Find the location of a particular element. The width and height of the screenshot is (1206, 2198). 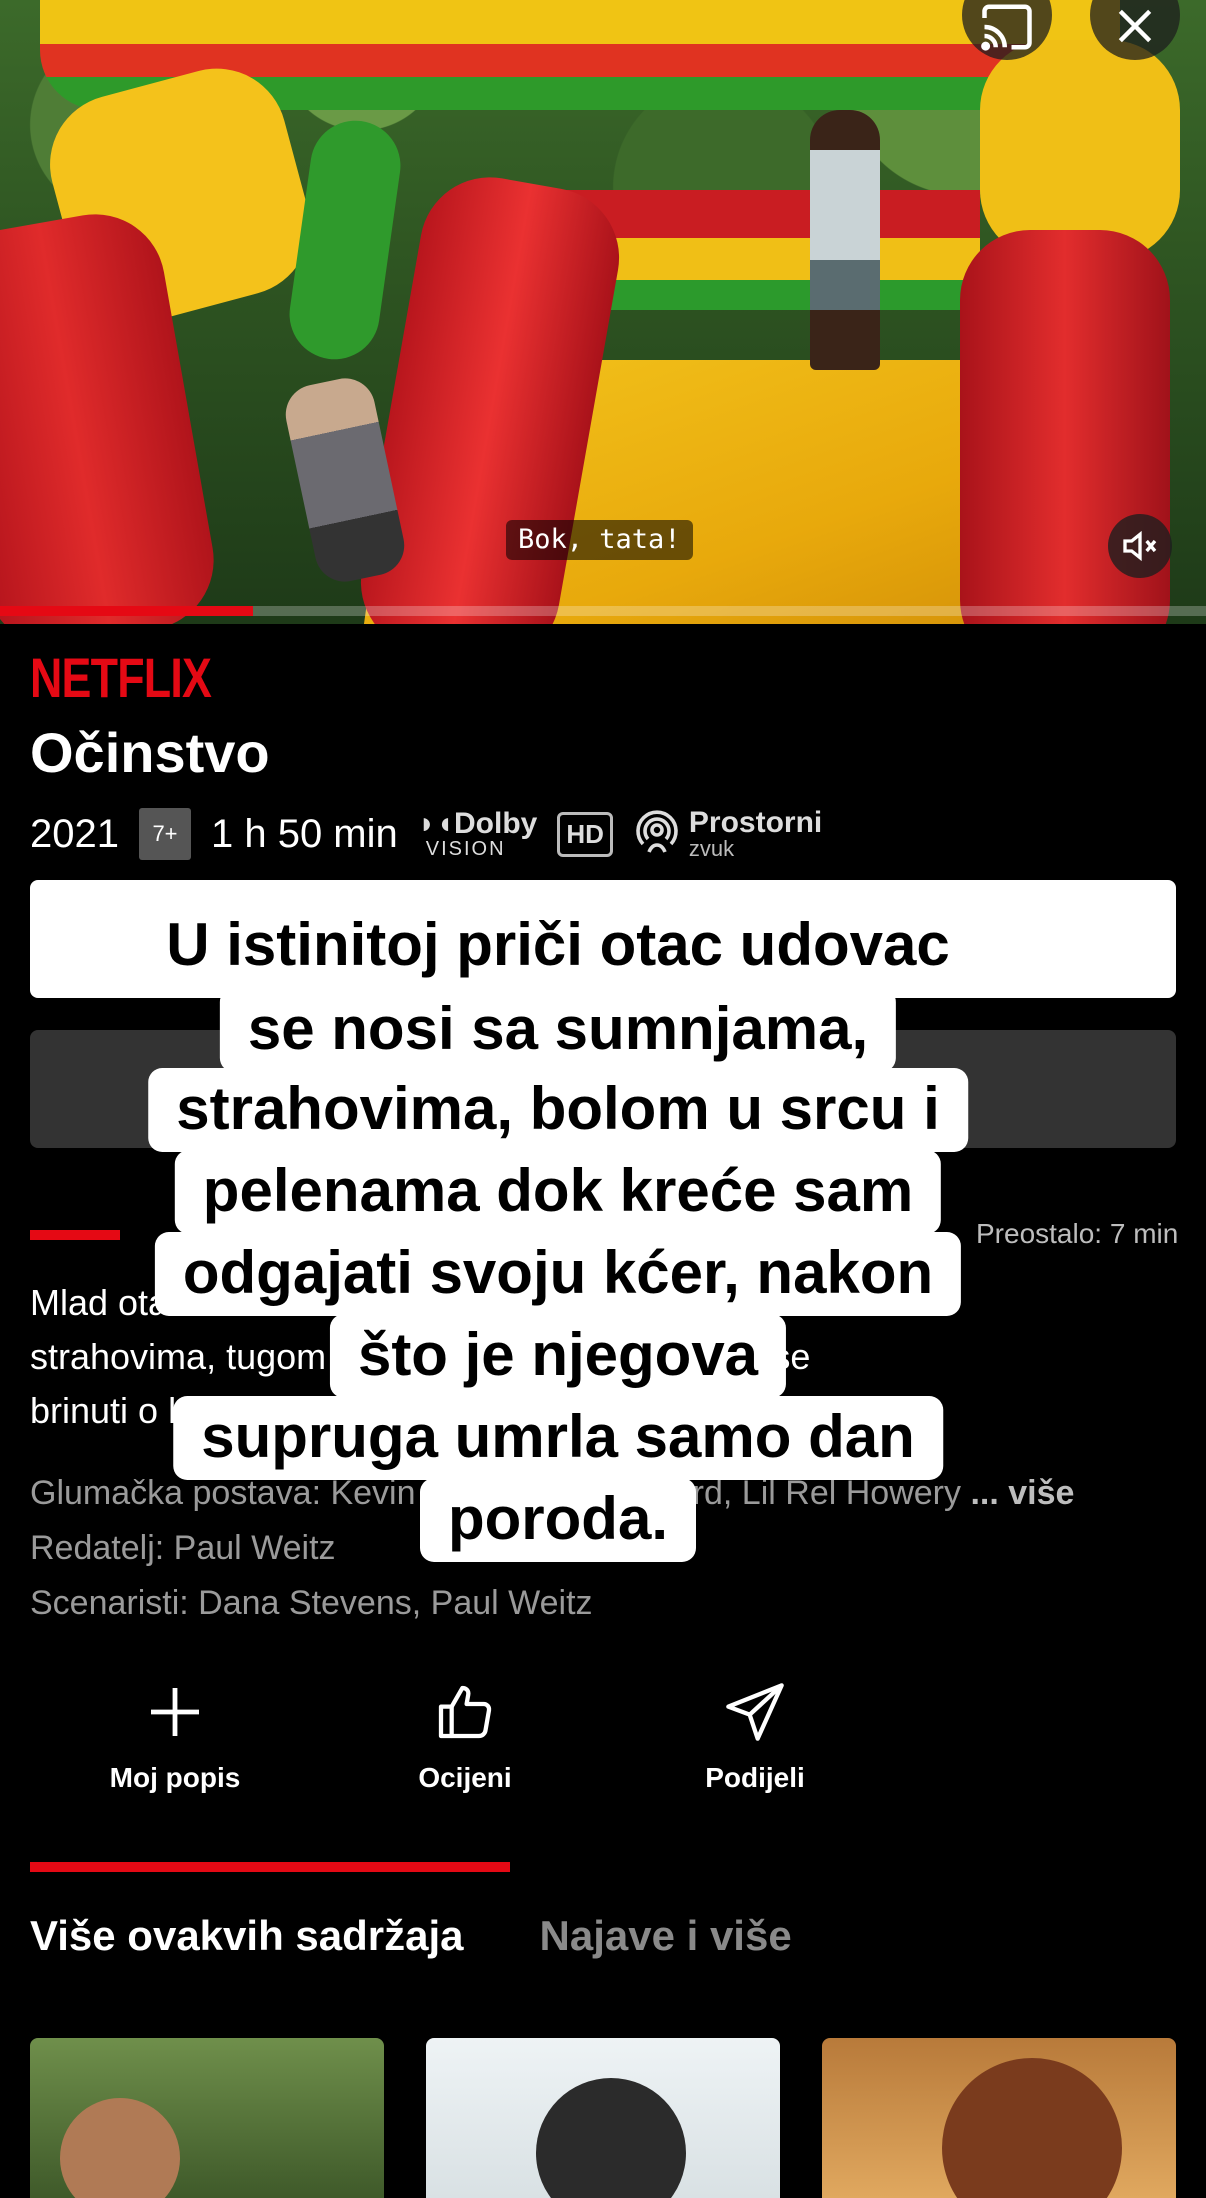

spatial-audio-label: Prostorni is located at coordinates (755, 822).